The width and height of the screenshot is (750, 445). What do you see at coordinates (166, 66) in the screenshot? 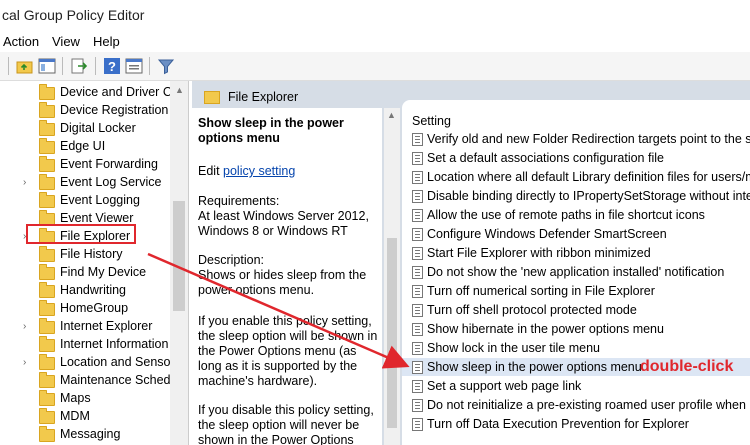
I see `filter-icon` at bounding box center [166, 66].